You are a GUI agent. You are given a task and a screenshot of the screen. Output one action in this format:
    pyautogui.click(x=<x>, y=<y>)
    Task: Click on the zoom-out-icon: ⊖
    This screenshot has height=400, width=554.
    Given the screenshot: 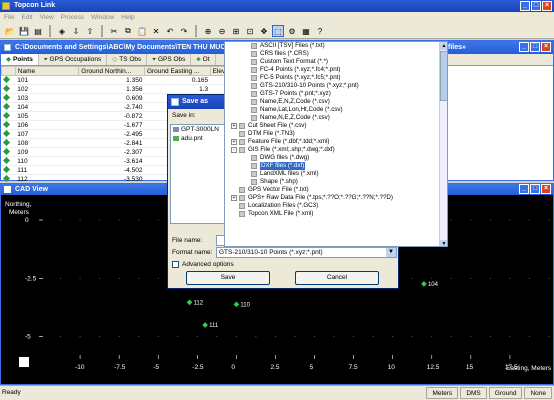 What is the action you would take?
    pyautogui.click(x=222, y=31)
    